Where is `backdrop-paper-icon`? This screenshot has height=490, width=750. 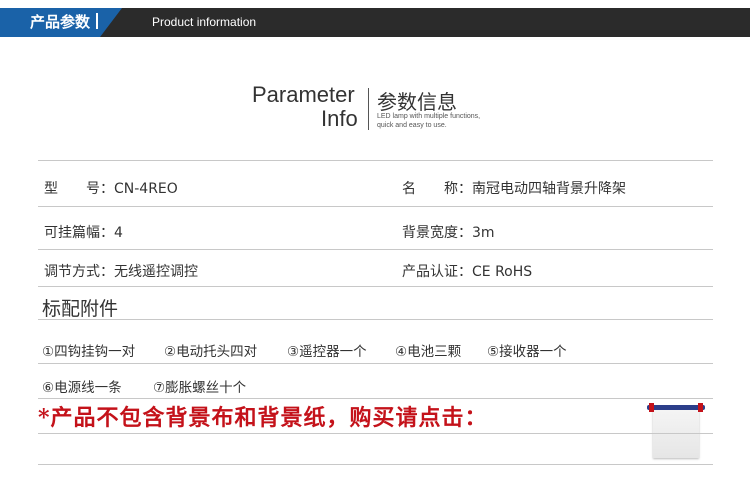 backdrop-paper-icon is located at coordinates (676, 434).